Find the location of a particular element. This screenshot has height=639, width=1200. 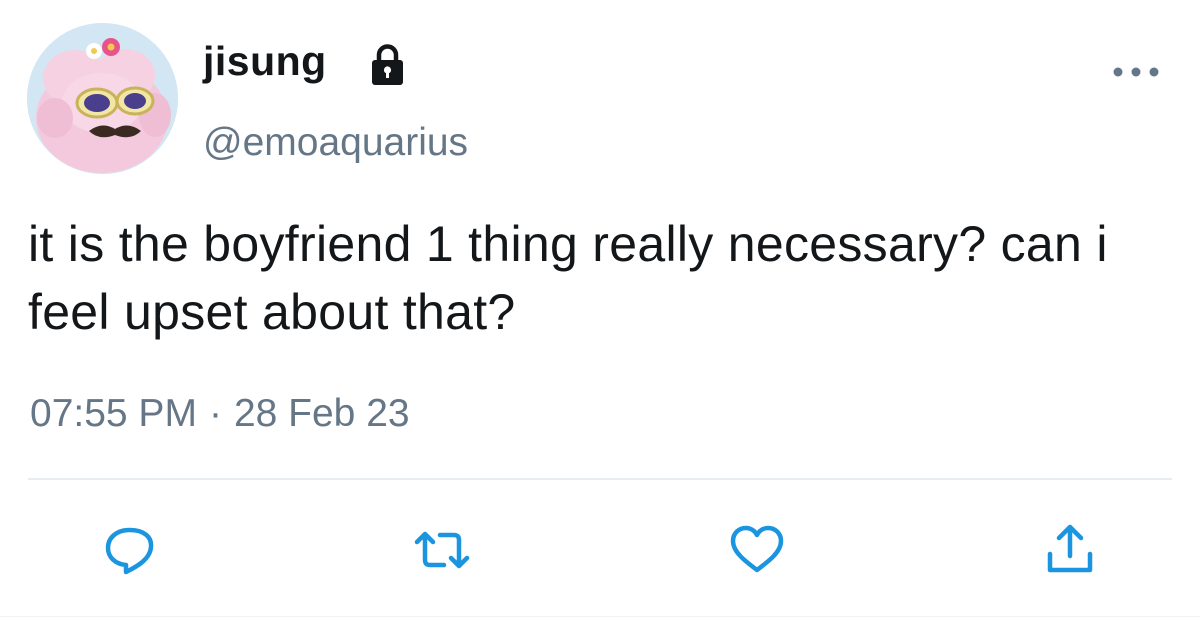

retweet-icon is located at coordinates (442, 550).